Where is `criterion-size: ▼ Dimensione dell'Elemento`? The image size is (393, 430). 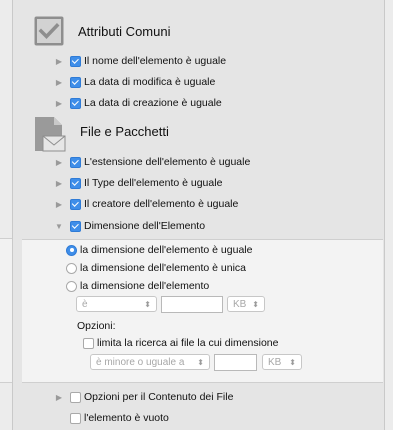 criterion-size: ▼ Dimensione dell'Elemento is located at coordinates (129, 226).